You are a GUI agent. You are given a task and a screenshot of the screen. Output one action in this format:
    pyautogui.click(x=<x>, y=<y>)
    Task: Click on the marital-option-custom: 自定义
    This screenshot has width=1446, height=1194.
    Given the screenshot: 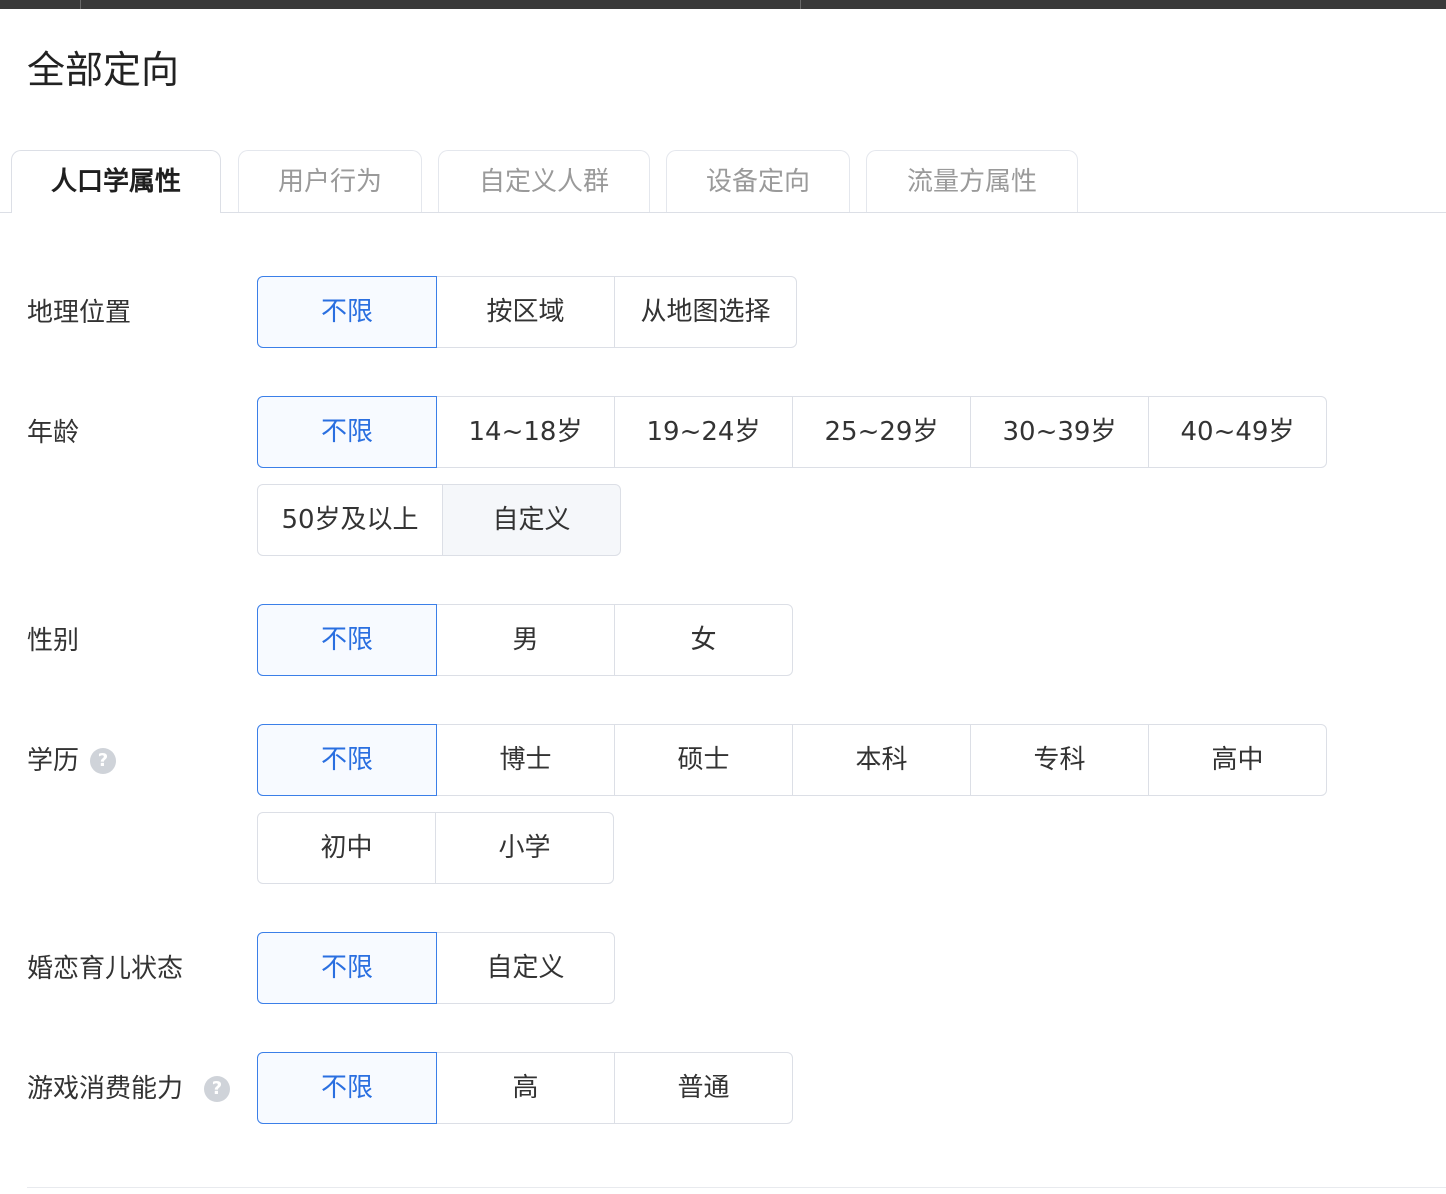 What is the action you would take?
    pyautogui.click(x=525, y=968)
    